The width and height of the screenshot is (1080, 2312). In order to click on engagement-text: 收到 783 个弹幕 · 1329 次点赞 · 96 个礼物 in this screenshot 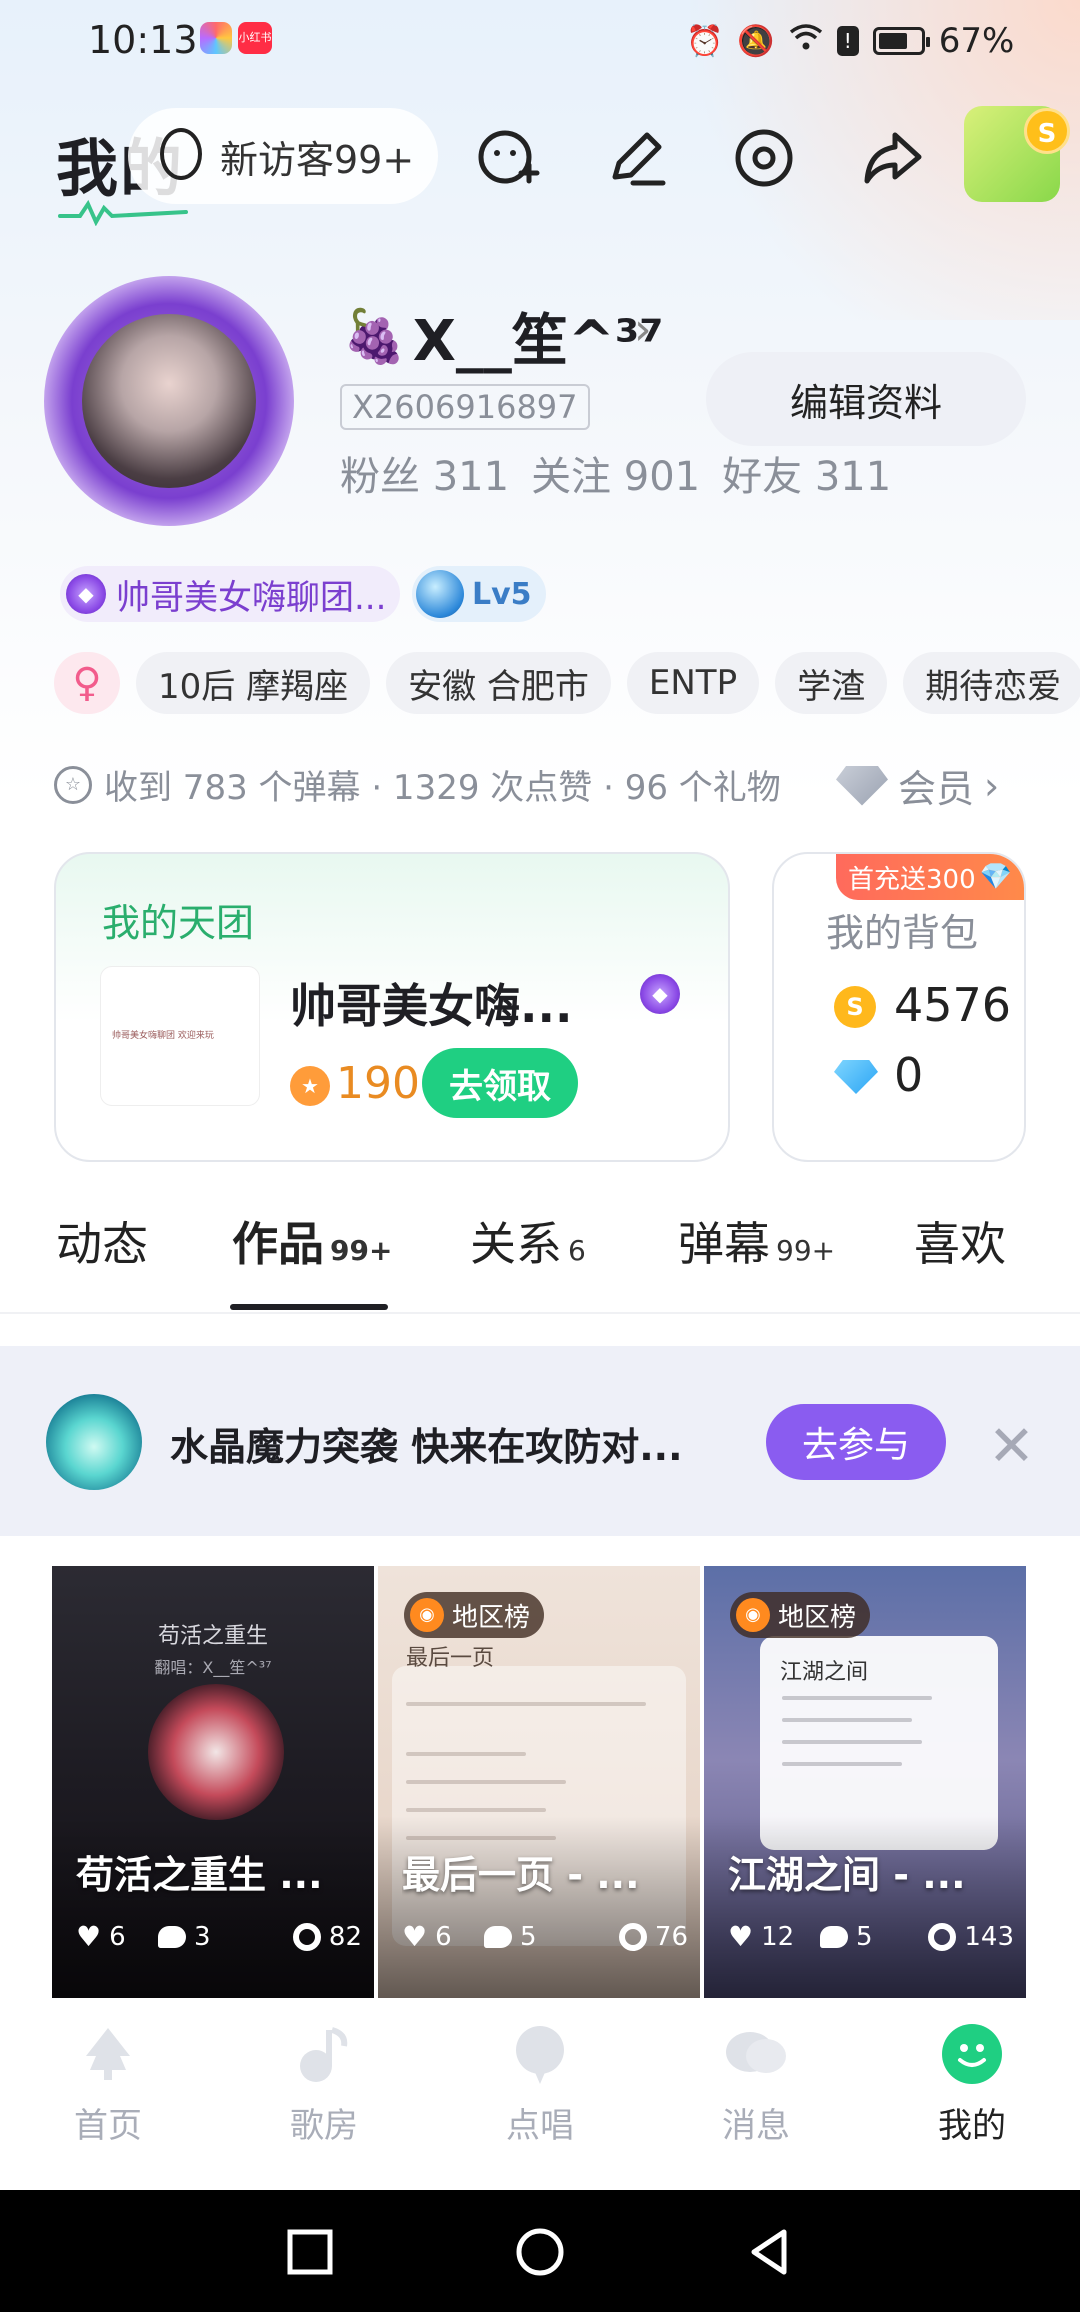, I will do `click(442, 788)`.